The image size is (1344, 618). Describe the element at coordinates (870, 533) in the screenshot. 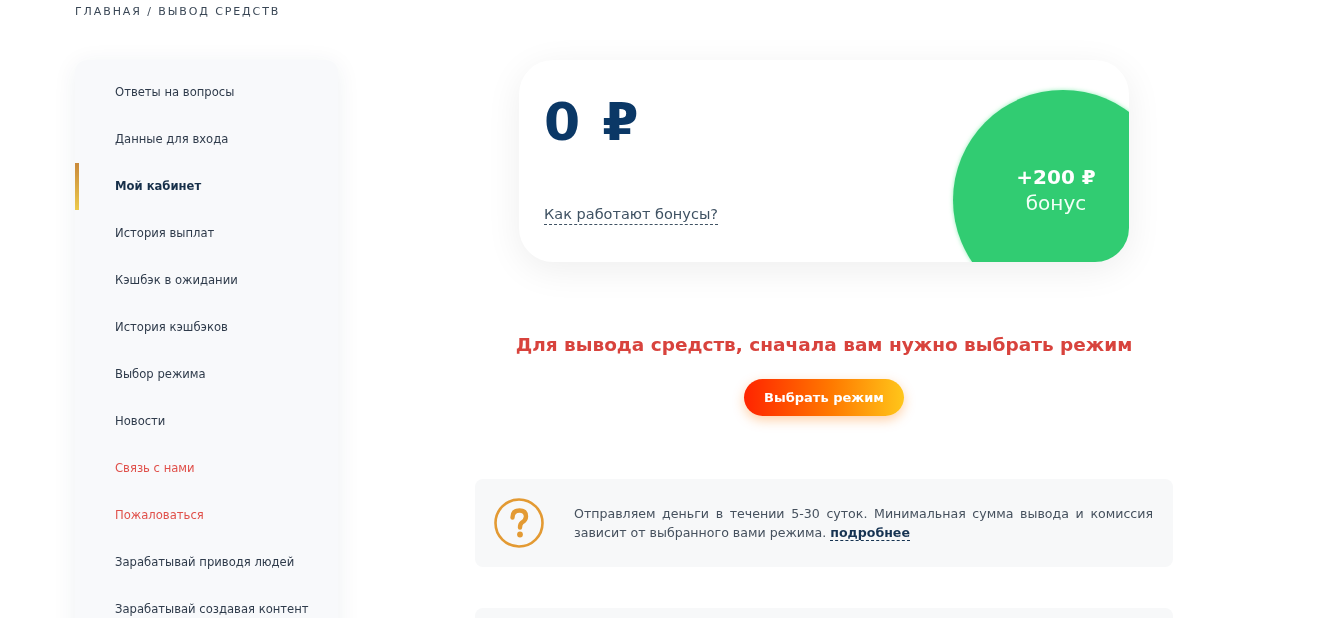

I see `details-link: подробнее` at that location.